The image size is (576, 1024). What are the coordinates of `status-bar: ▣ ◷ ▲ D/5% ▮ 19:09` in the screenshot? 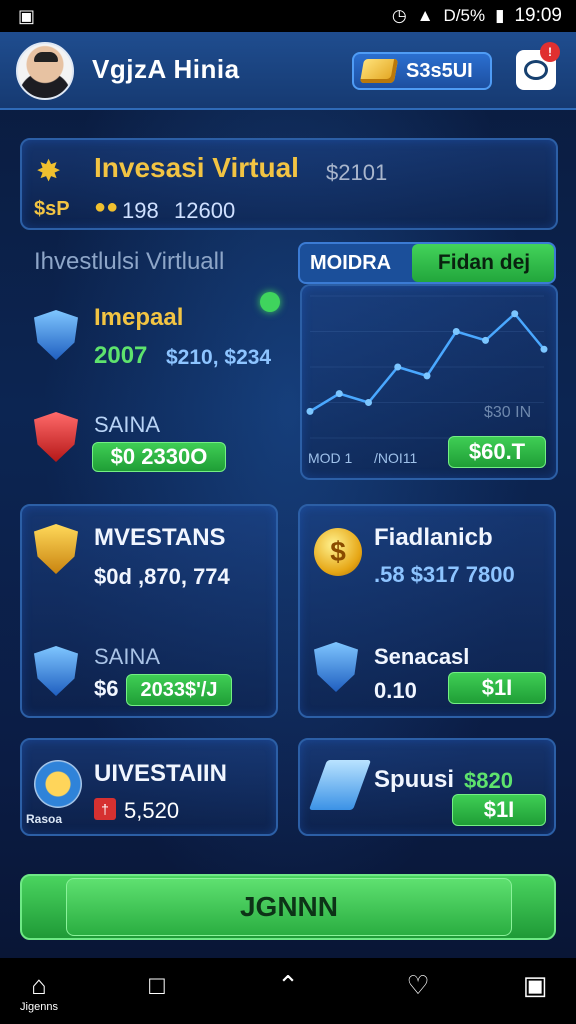 It's located at (288, 16).